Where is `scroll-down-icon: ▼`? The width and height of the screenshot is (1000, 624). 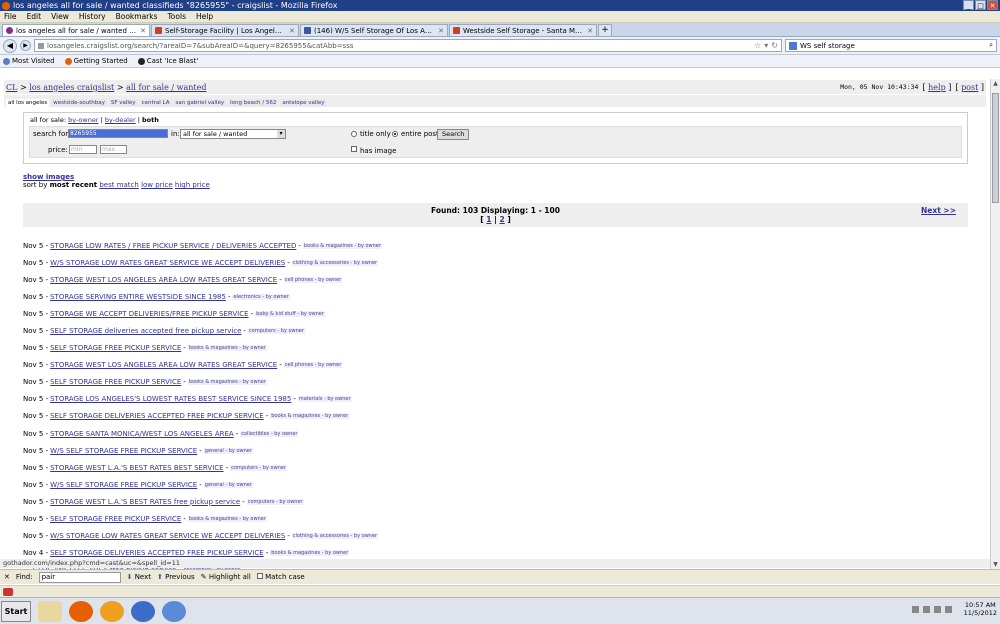 scroll-down-icon: ▼ is located at coordinates (995, 564).